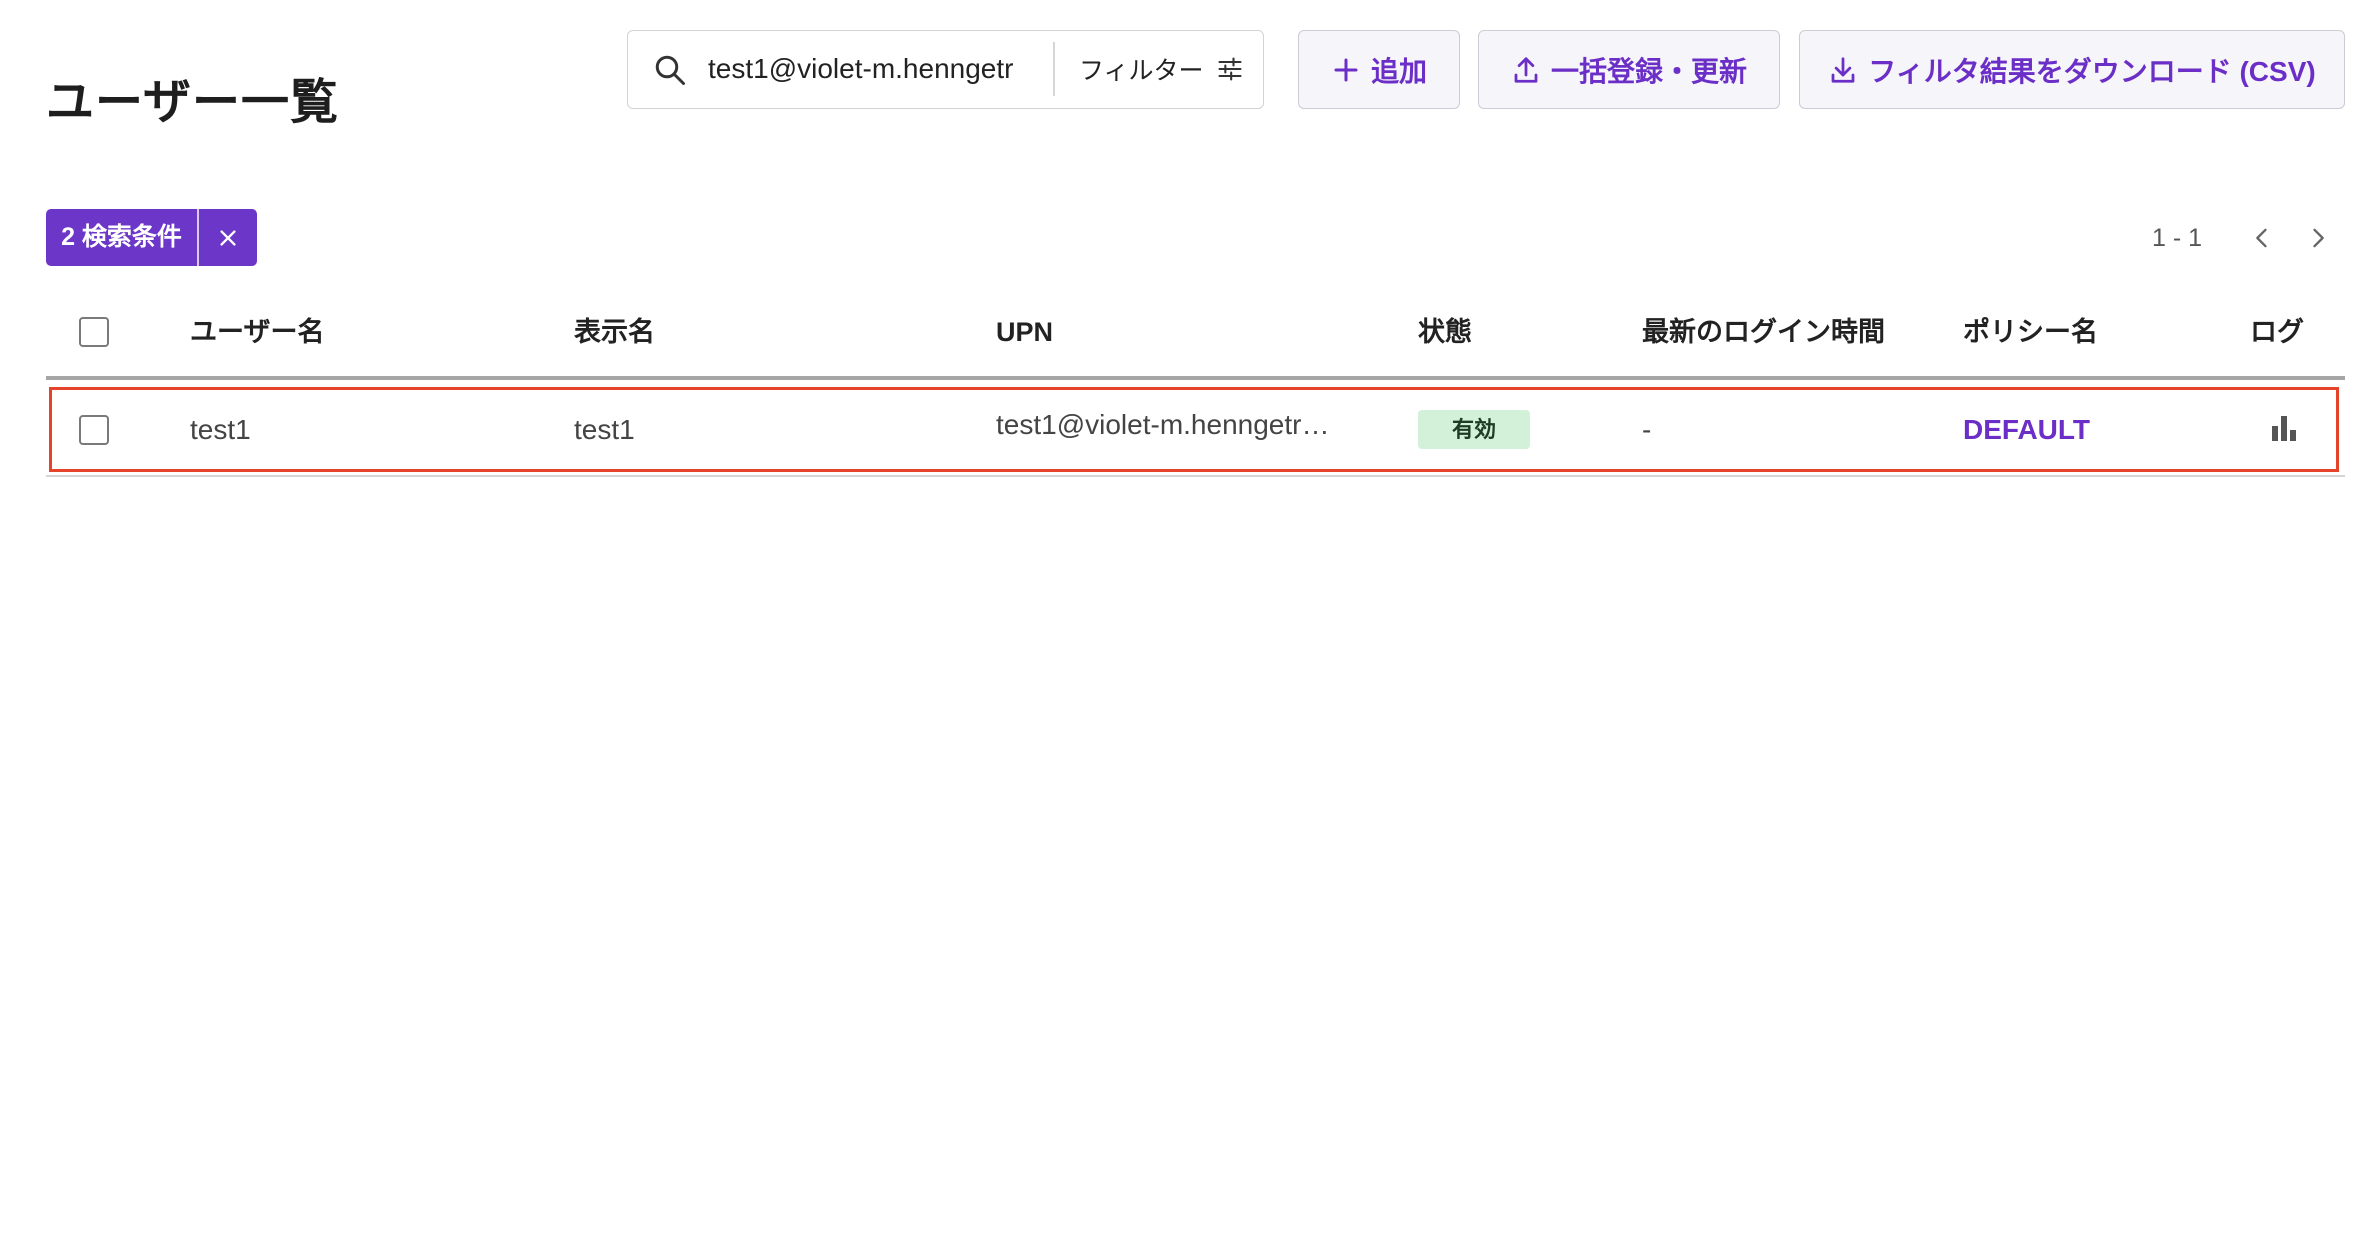 This screenshot has width=2380, height=1256. I want to click on select-all-checkbox, so click(94, 332).